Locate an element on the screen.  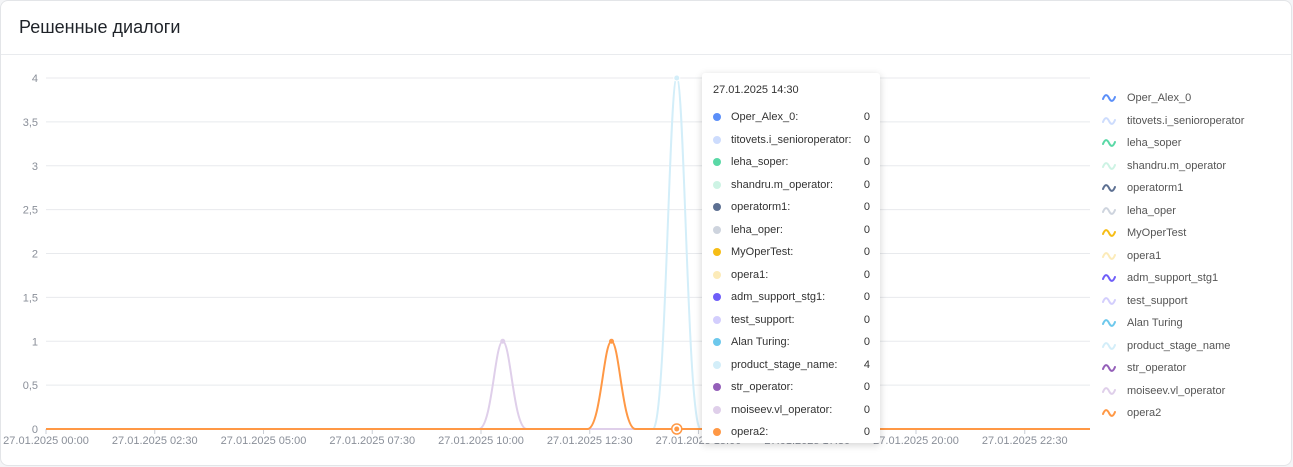
tooltip-series-name: opera1: is located at coordinates (750, 274).